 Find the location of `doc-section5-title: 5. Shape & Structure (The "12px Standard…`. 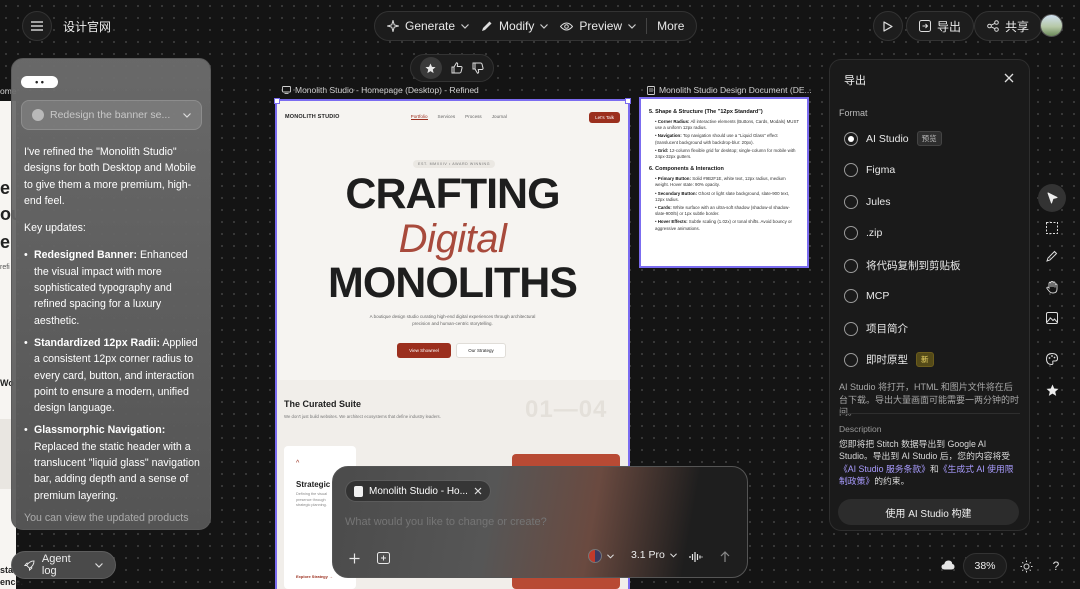

doc-section5-title: 5. Shape & Structure (The "12px Standard… is located at coordinates (706, 112).